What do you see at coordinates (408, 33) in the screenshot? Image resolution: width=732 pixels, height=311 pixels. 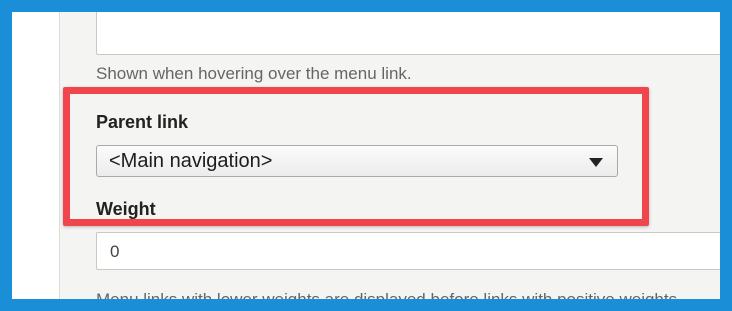 I see `menu-link-description-field` at bounding box center [408, 33].